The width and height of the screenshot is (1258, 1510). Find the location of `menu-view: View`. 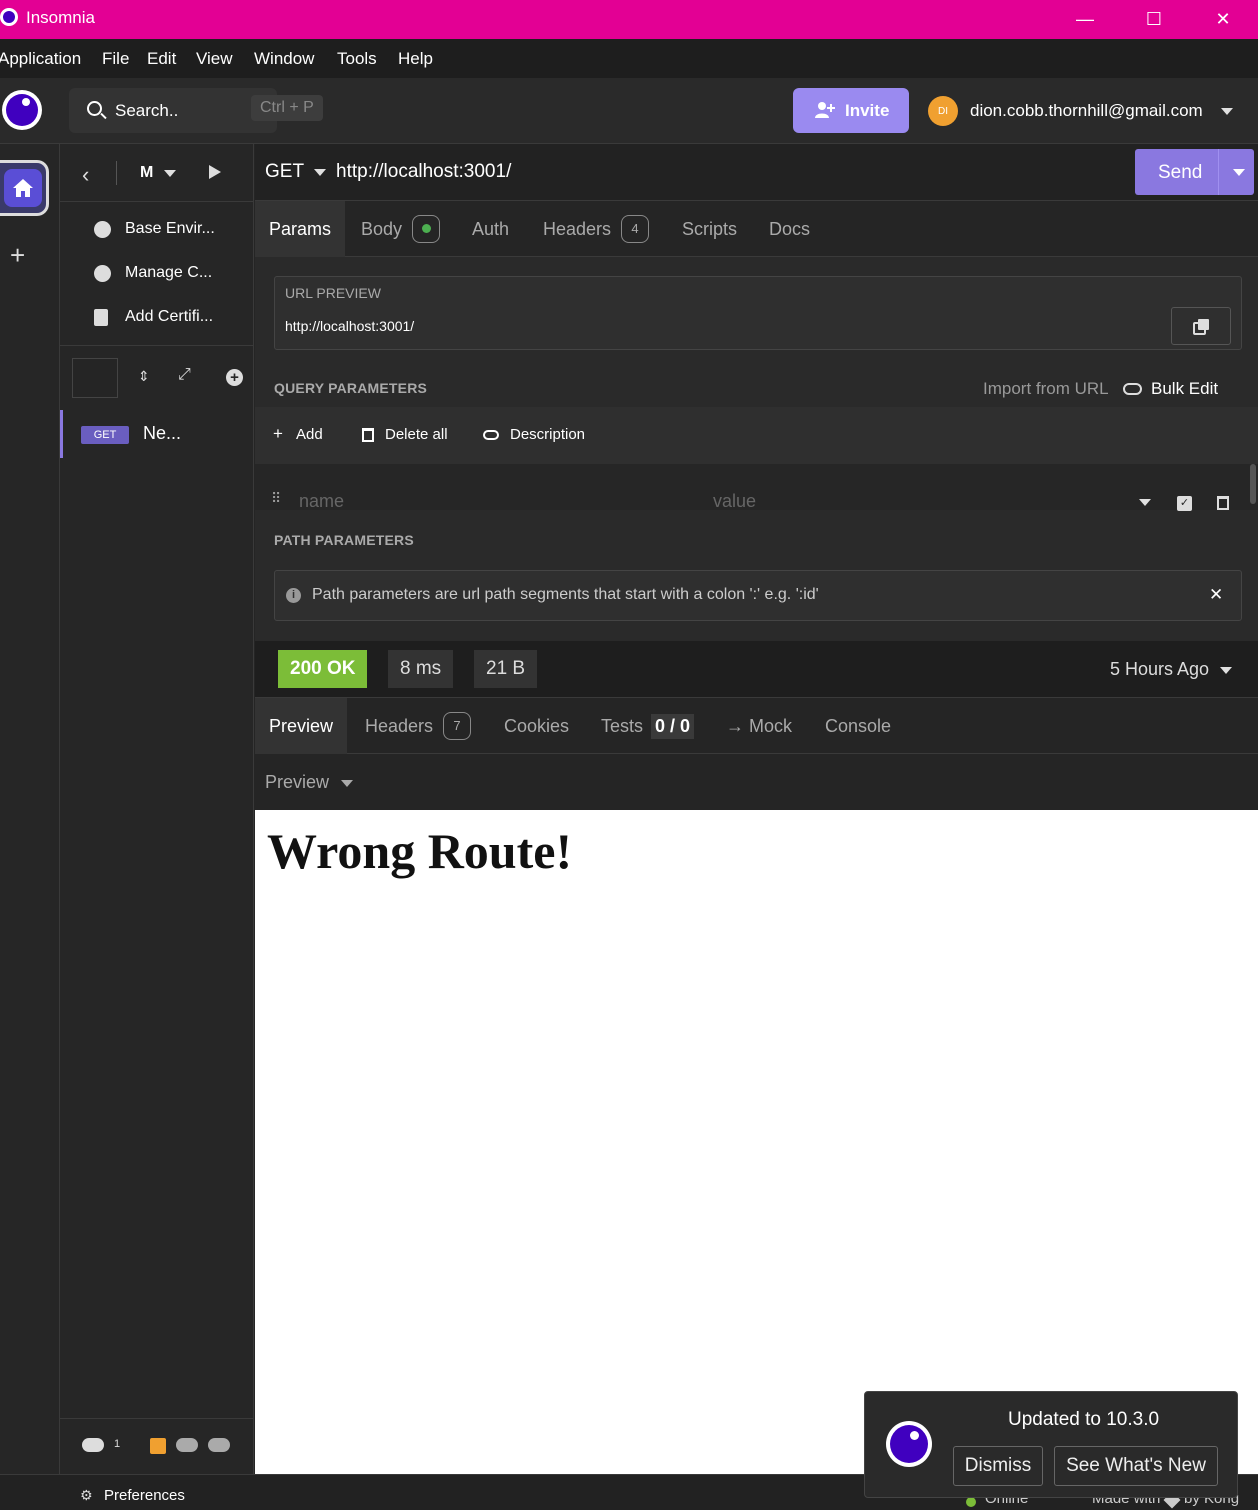

menu-view: View is located at coordinates (214, 59).